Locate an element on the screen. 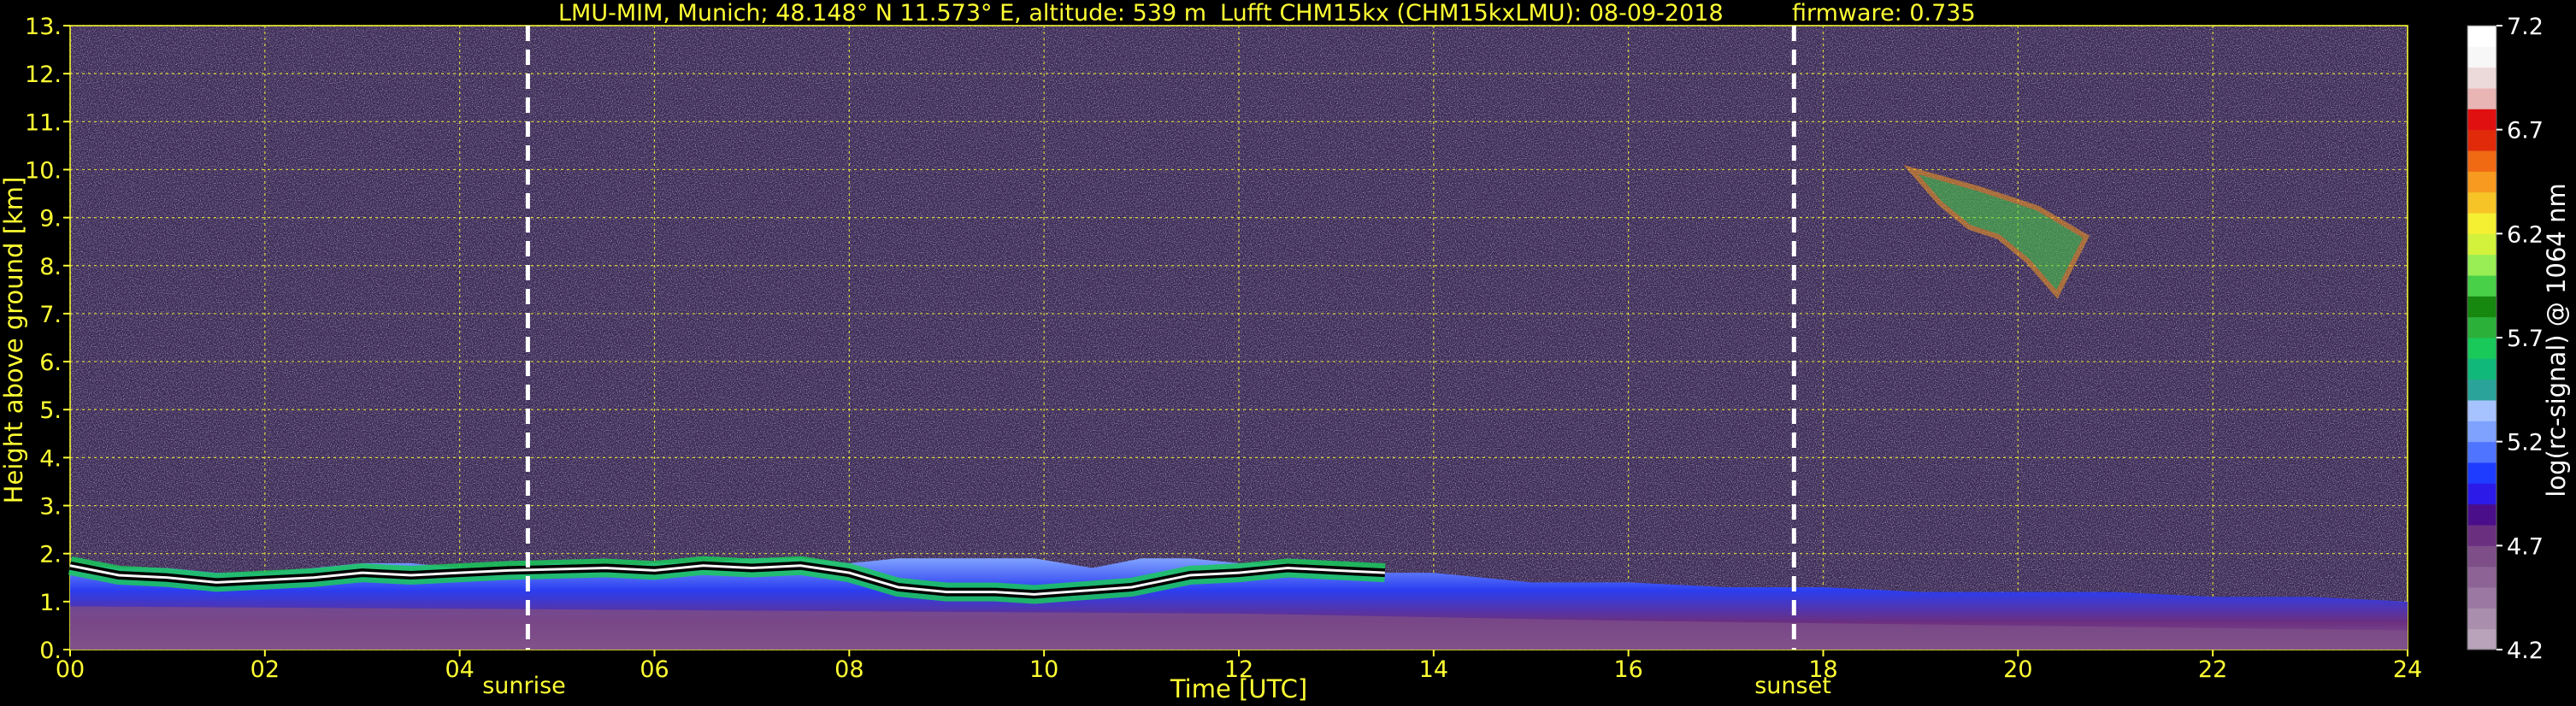 The width and height of the screenshot is (2576, 706). colorbar-tick-label: 7.2 is located at coordinates (2525, 27).